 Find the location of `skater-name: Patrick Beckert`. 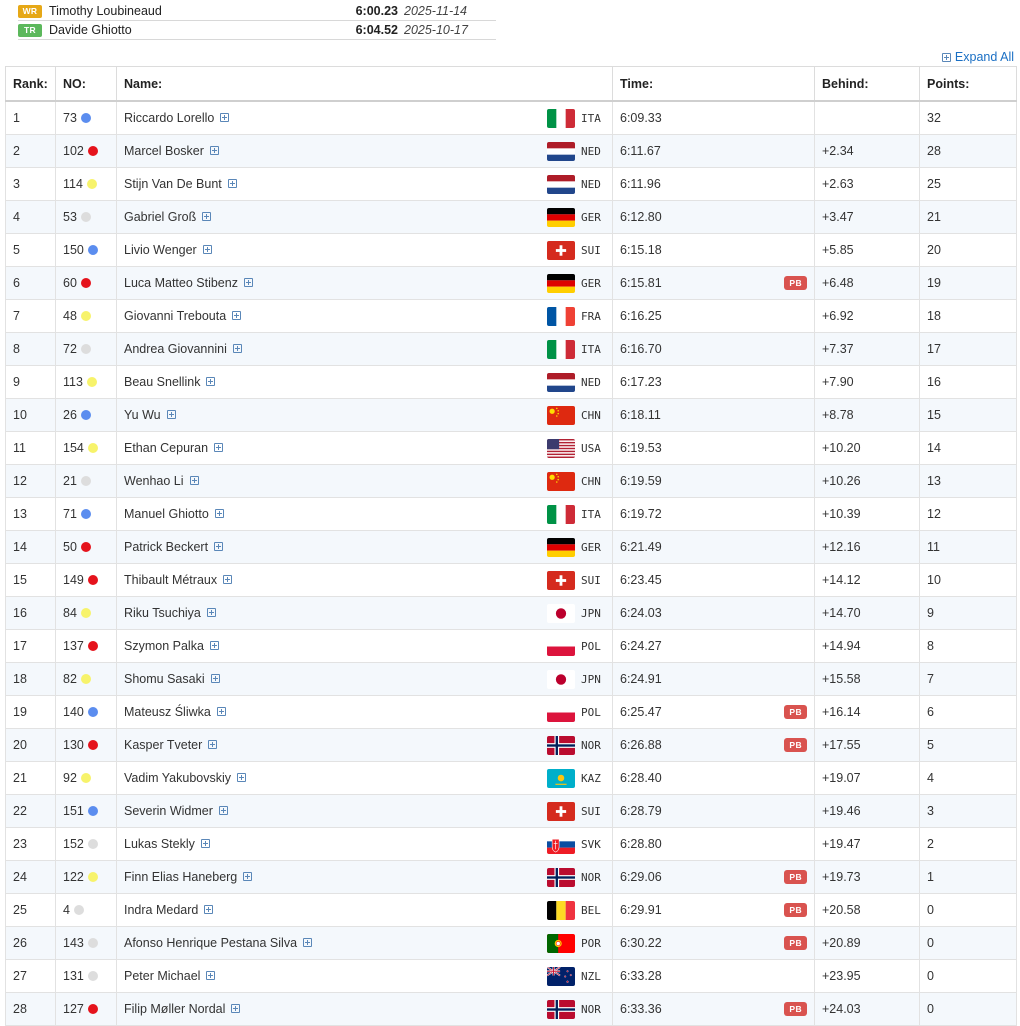

skater-name: Patrick Beckert is located at coordinates (166, 547).